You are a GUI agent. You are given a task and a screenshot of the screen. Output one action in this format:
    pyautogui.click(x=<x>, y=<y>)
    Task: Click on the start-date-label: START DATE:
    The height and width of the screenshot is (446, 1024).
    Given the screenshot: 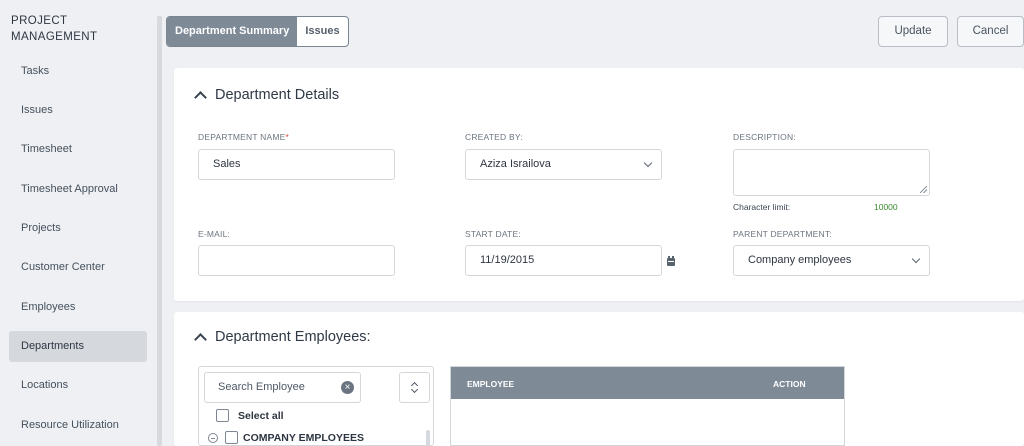 What is the action you would take?
    pyautogui.click(x=493, y=234)
    